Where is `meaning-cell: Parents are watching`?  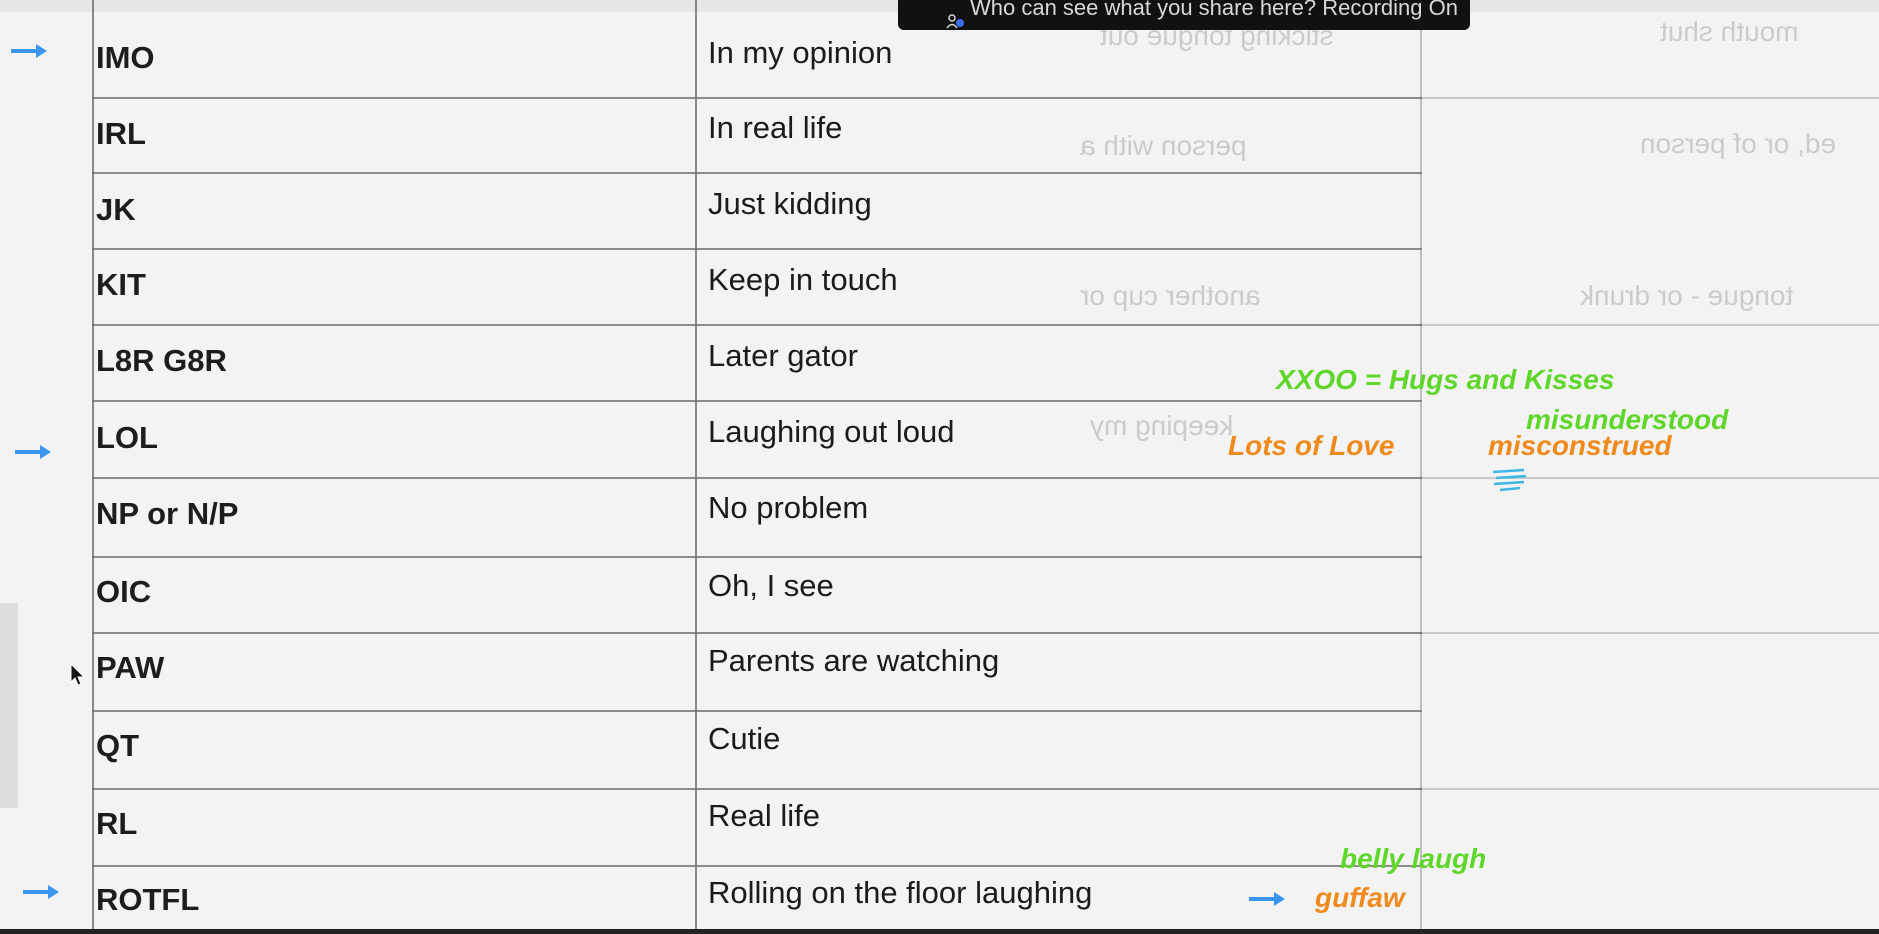
meaning-cell: Parents are watching is located at coordinates (854, 660).